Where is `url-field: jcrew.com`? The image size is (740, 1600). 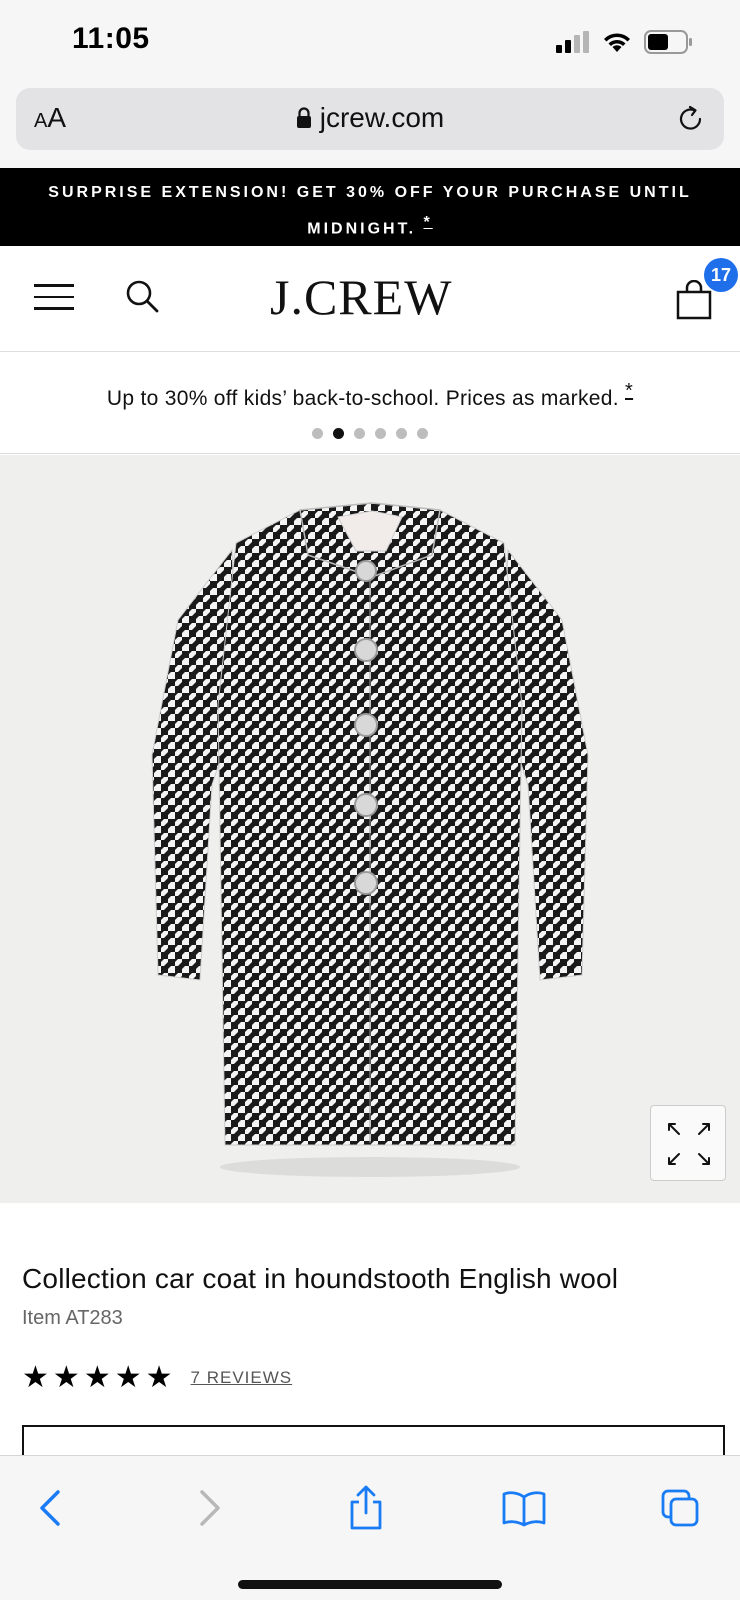
url-field: jcrew.com is located at coordinates (370, 118).